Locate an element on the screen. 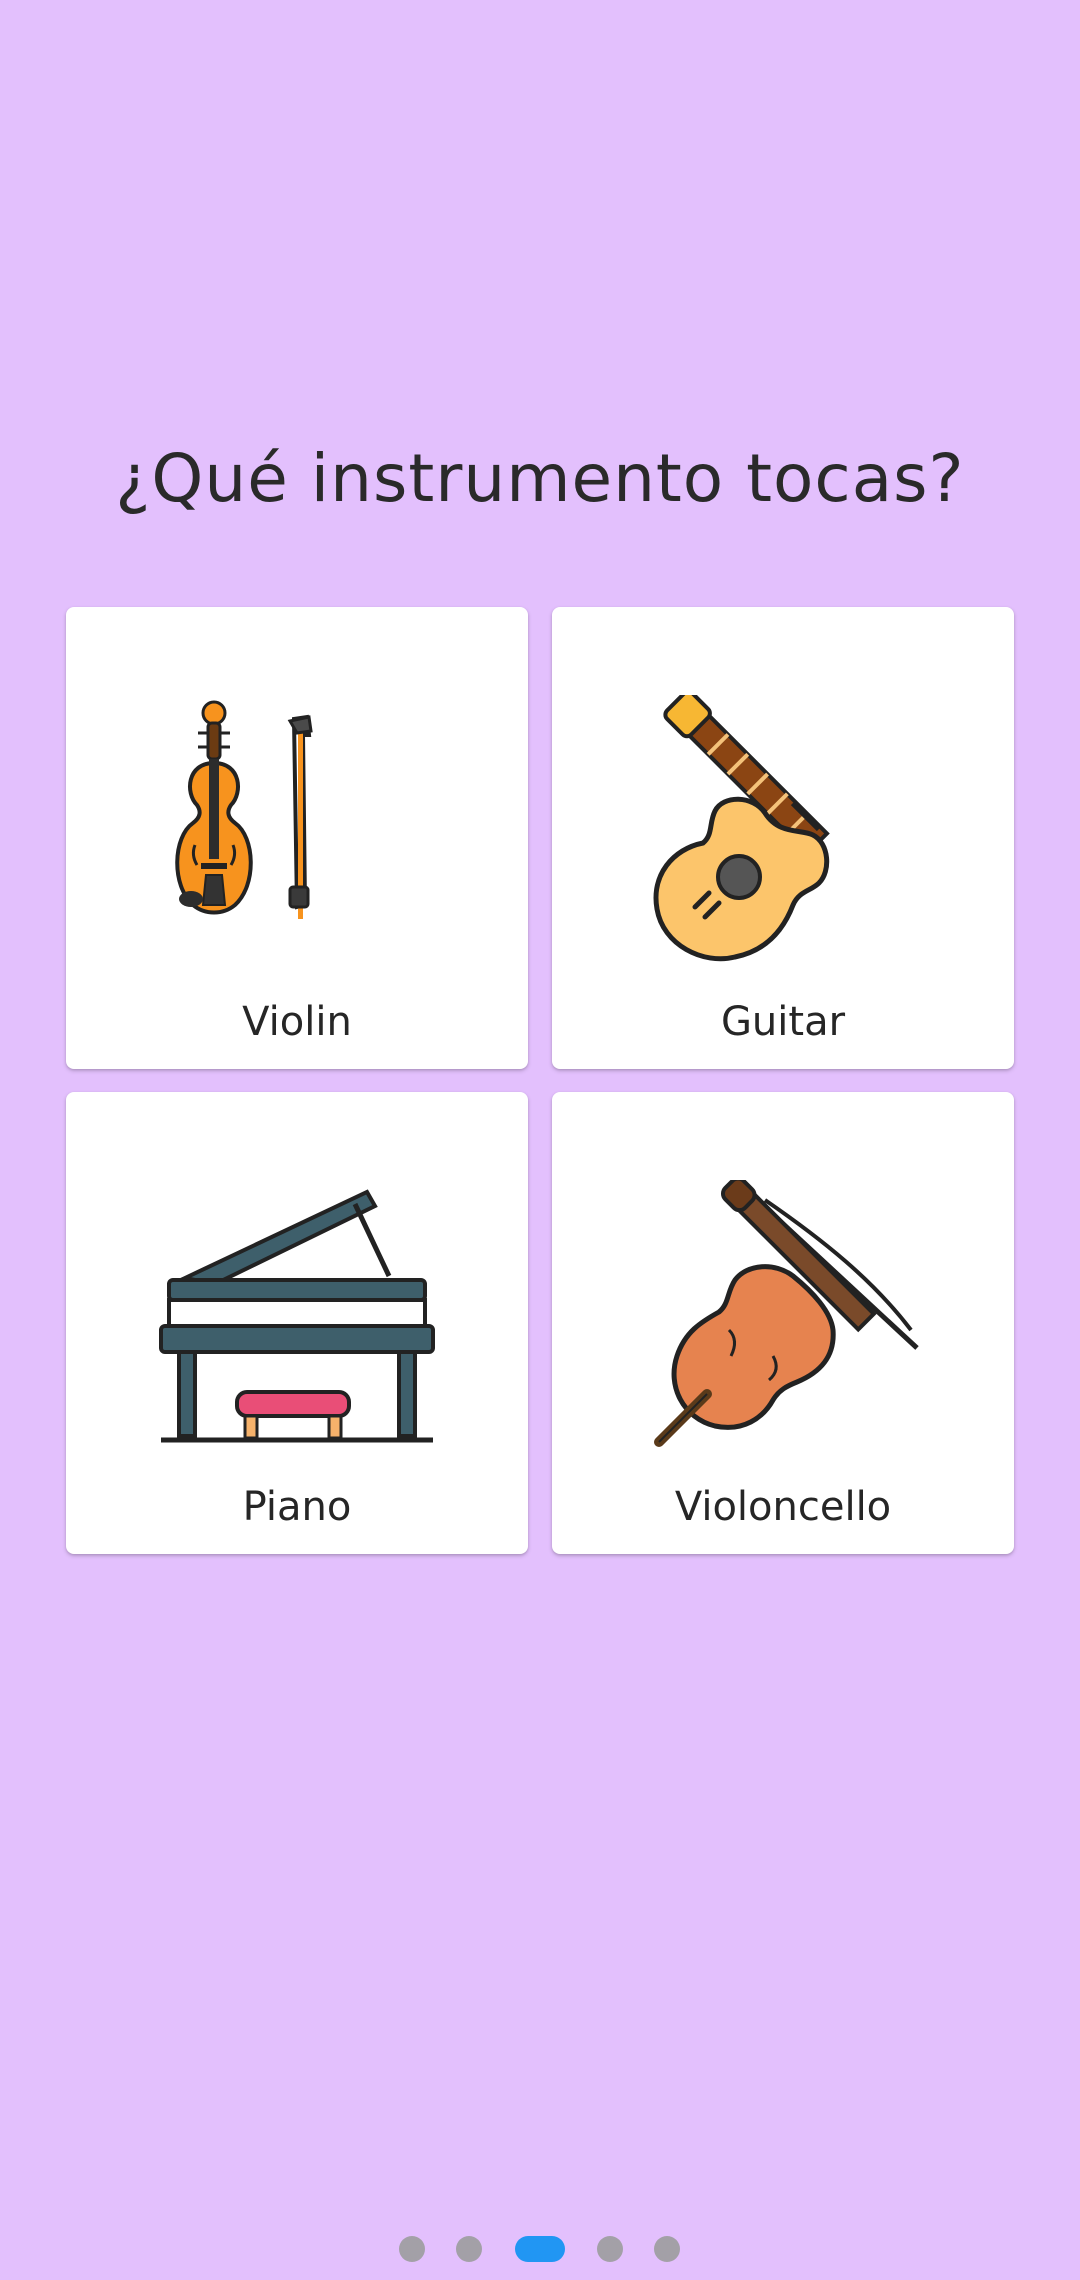 This screenshot has height=2280, width=1080. option-card-guitar: Guitar is located at coordinates (783, 838).